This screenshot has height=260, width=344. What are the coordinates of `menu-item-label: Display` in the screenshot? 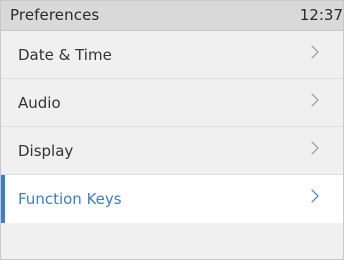 It's located at (46, 151).